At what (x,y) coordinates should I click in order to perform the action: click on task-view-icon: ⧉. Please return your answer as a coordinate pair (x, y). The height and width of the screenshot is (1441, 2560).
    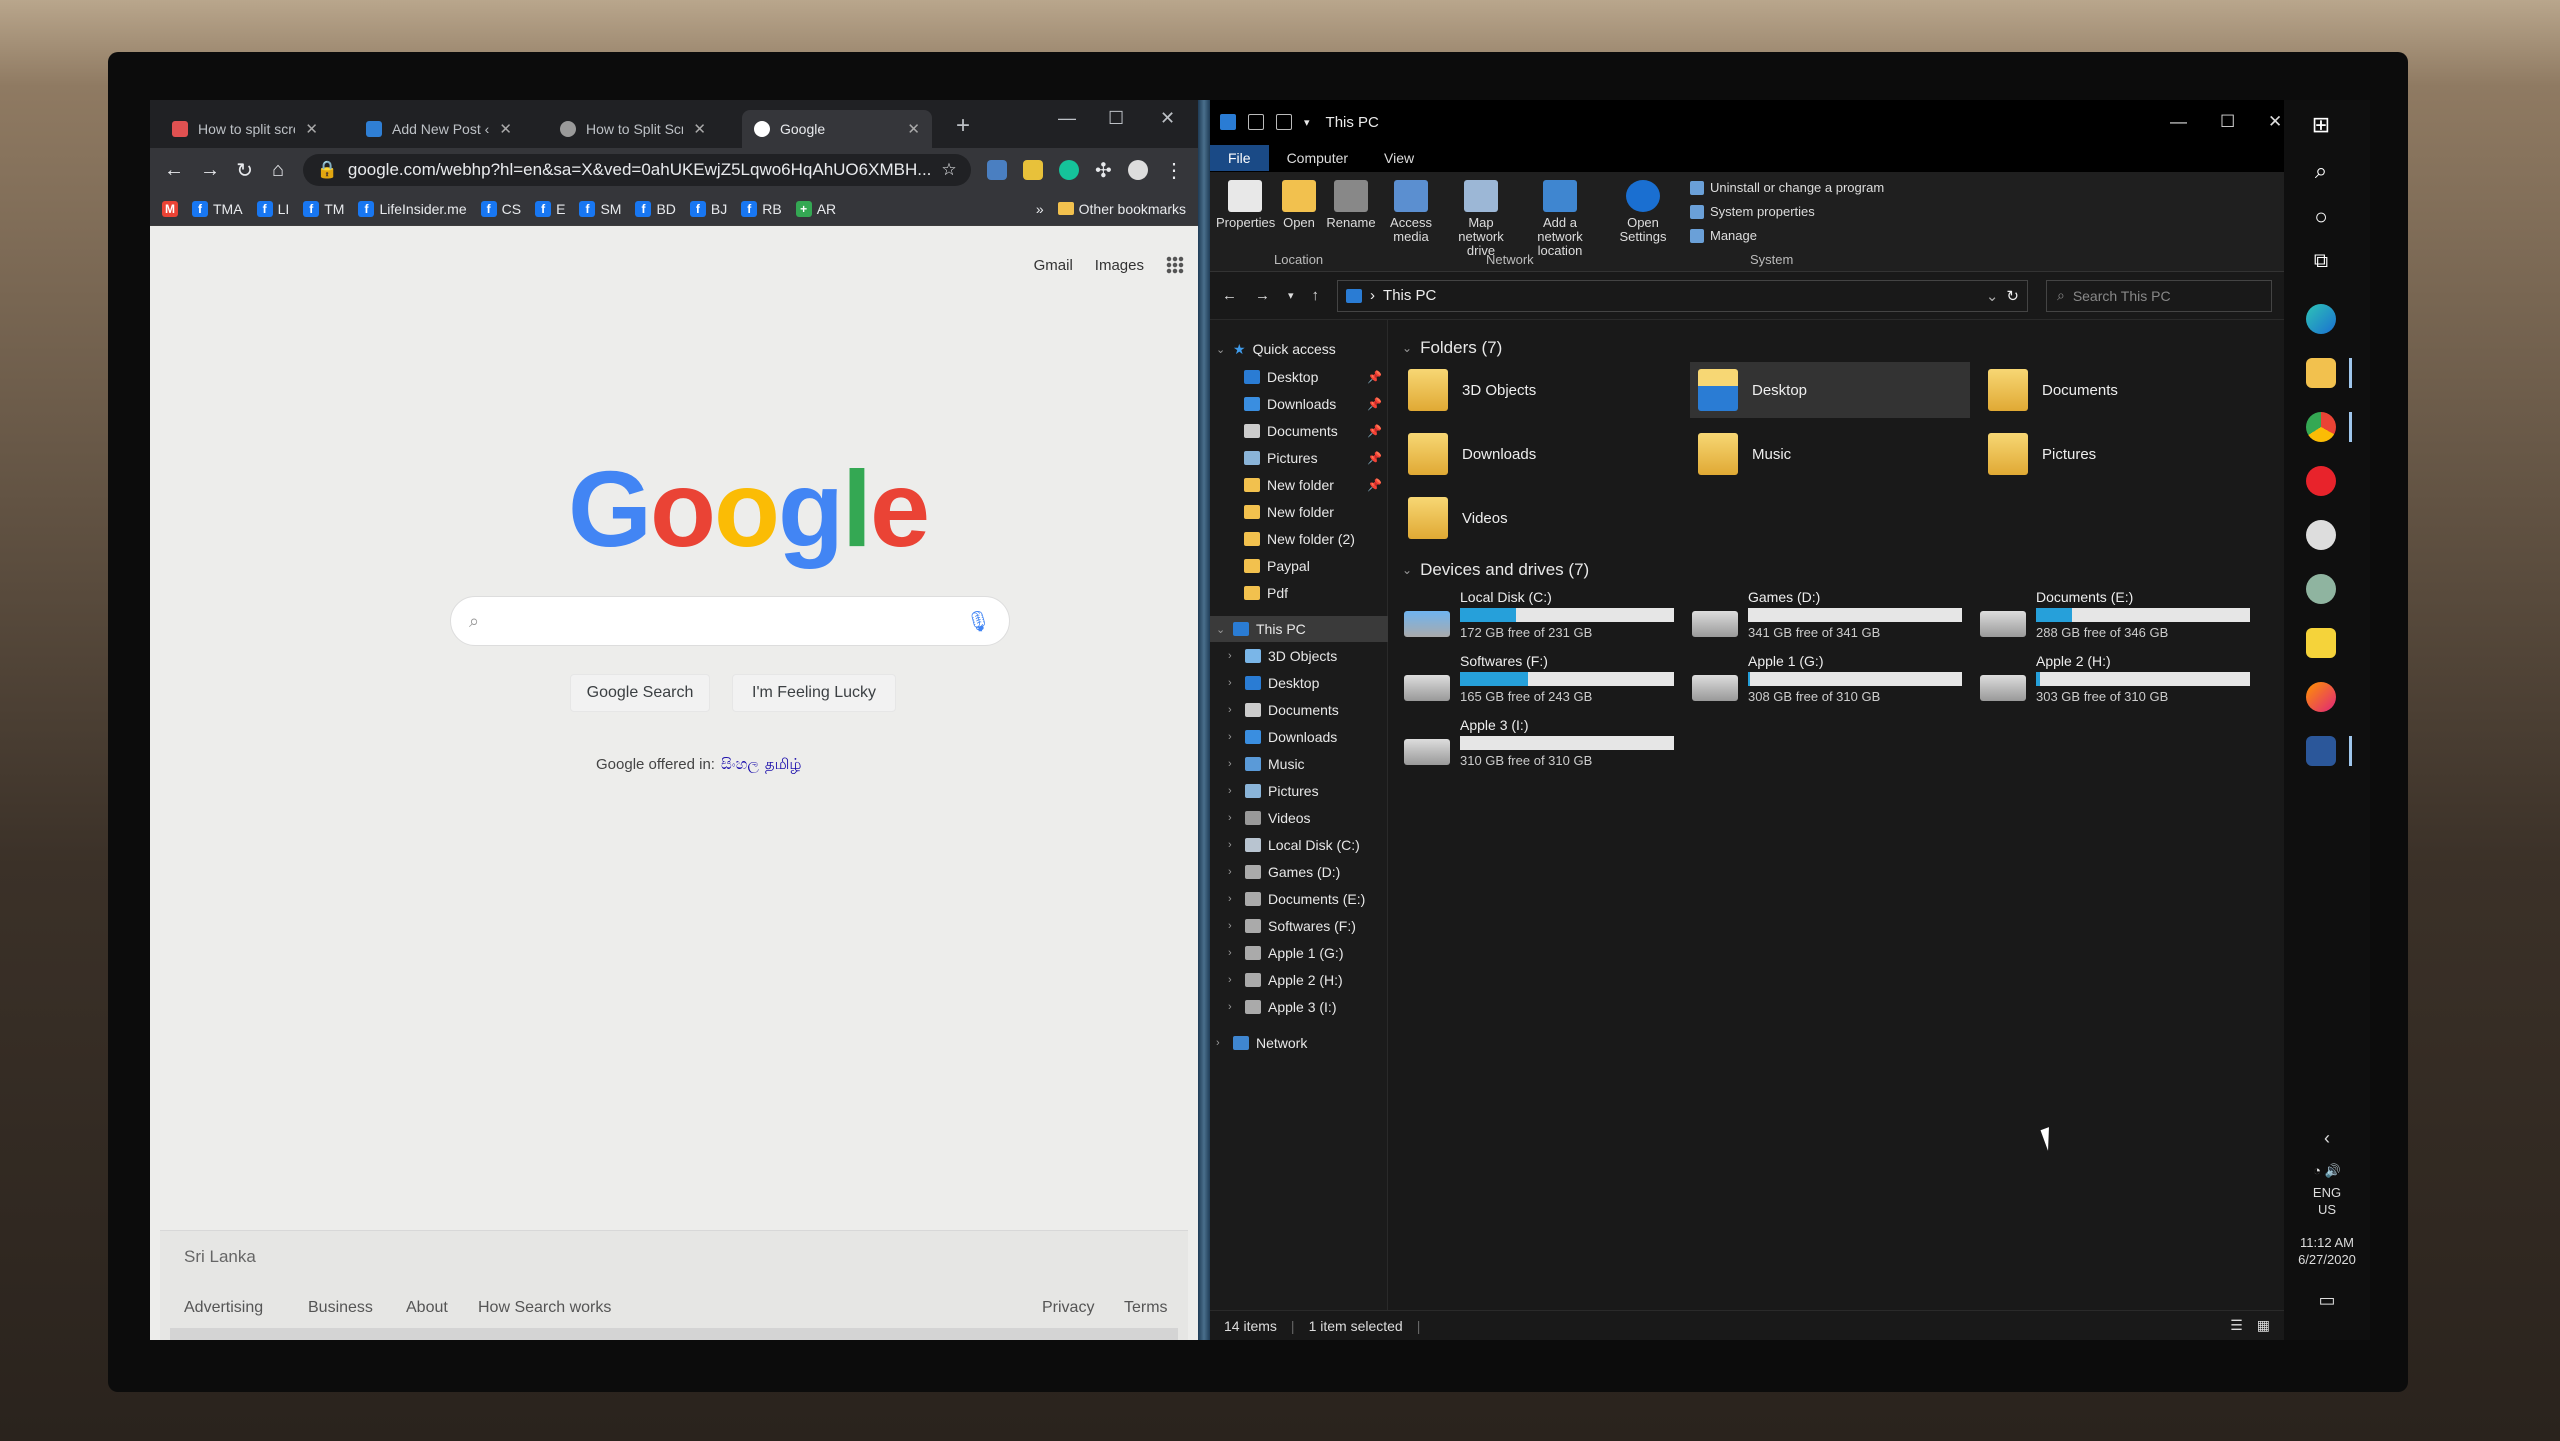
    Looking at the image, I should click on (2321, 265).